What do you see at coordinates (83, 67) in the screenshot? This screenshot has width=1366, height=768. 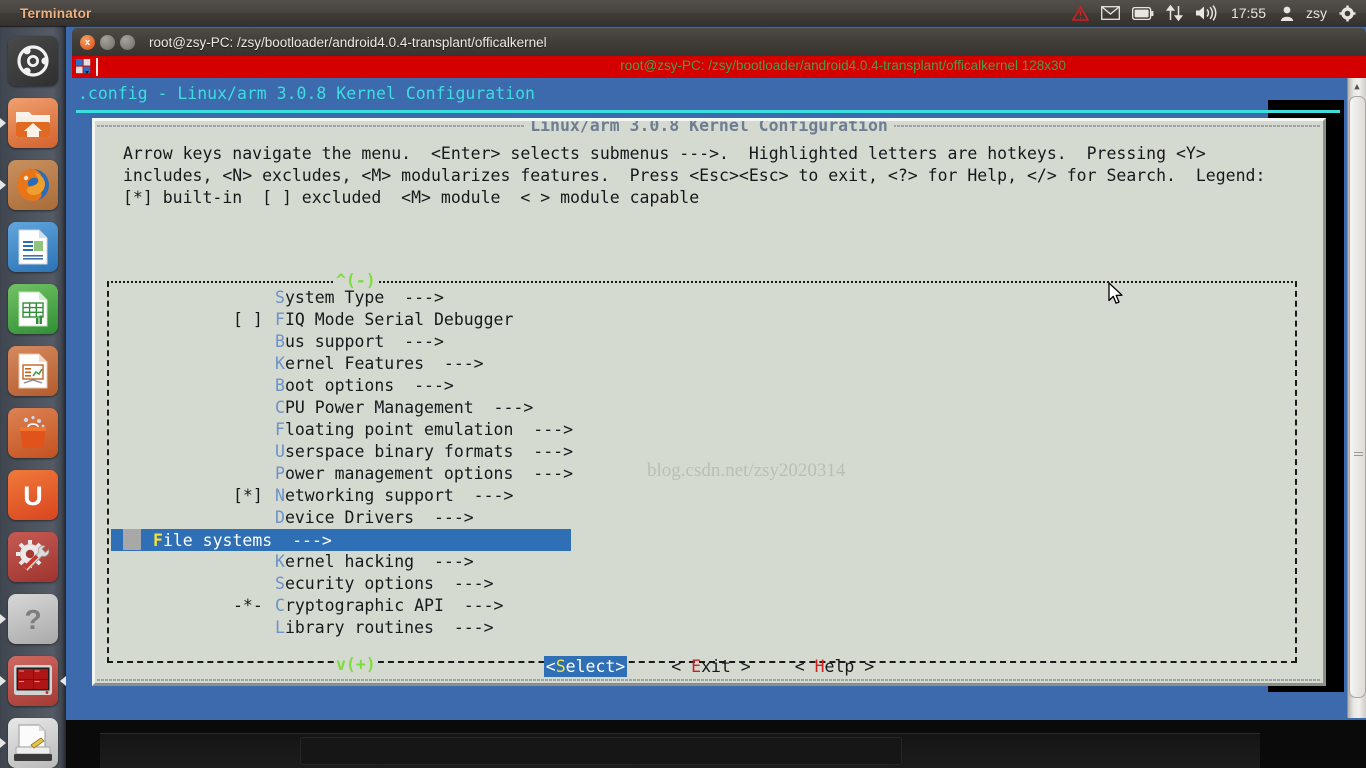 I see `terminal-tab-icon` at bounding box center [83, 67].